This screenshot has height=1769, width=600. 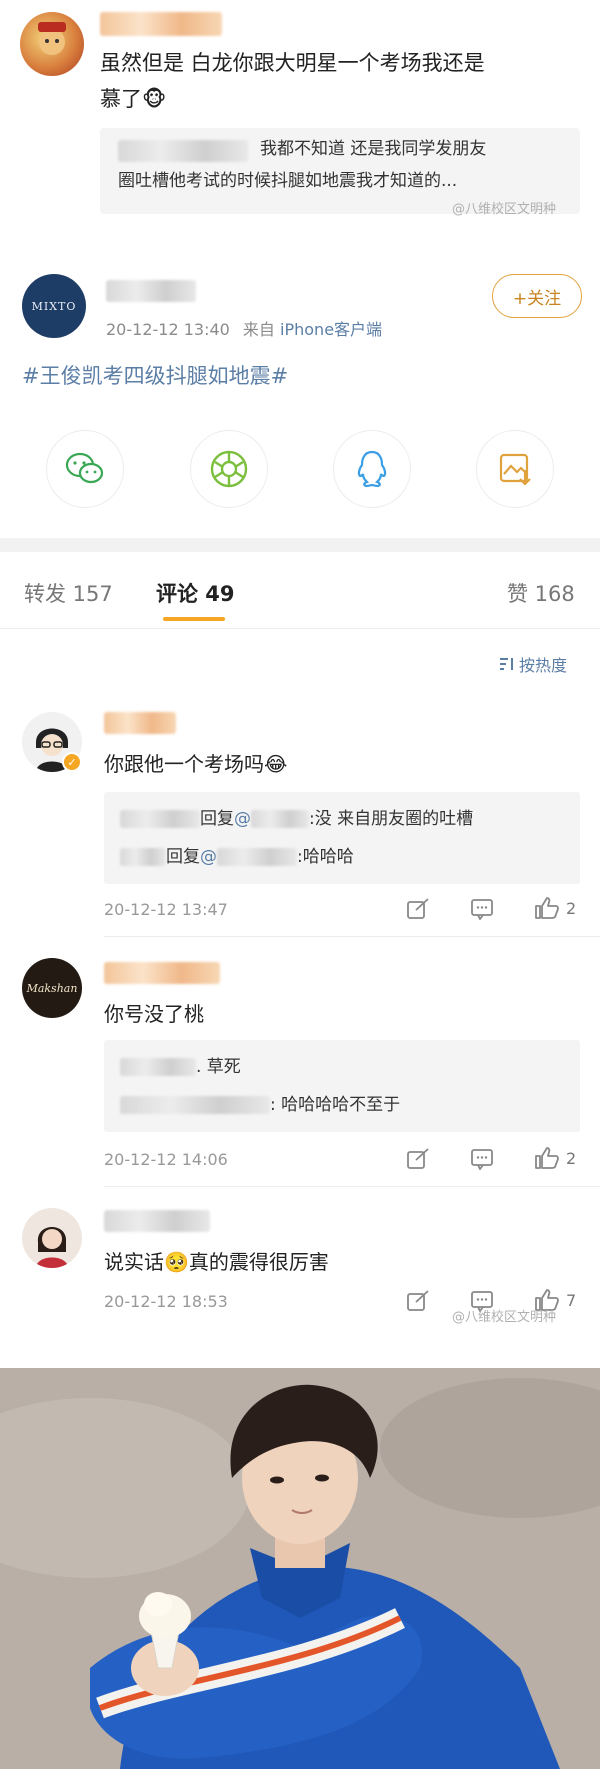 I want to click on reply-line: . 草死, so click(x=180, y=1064).